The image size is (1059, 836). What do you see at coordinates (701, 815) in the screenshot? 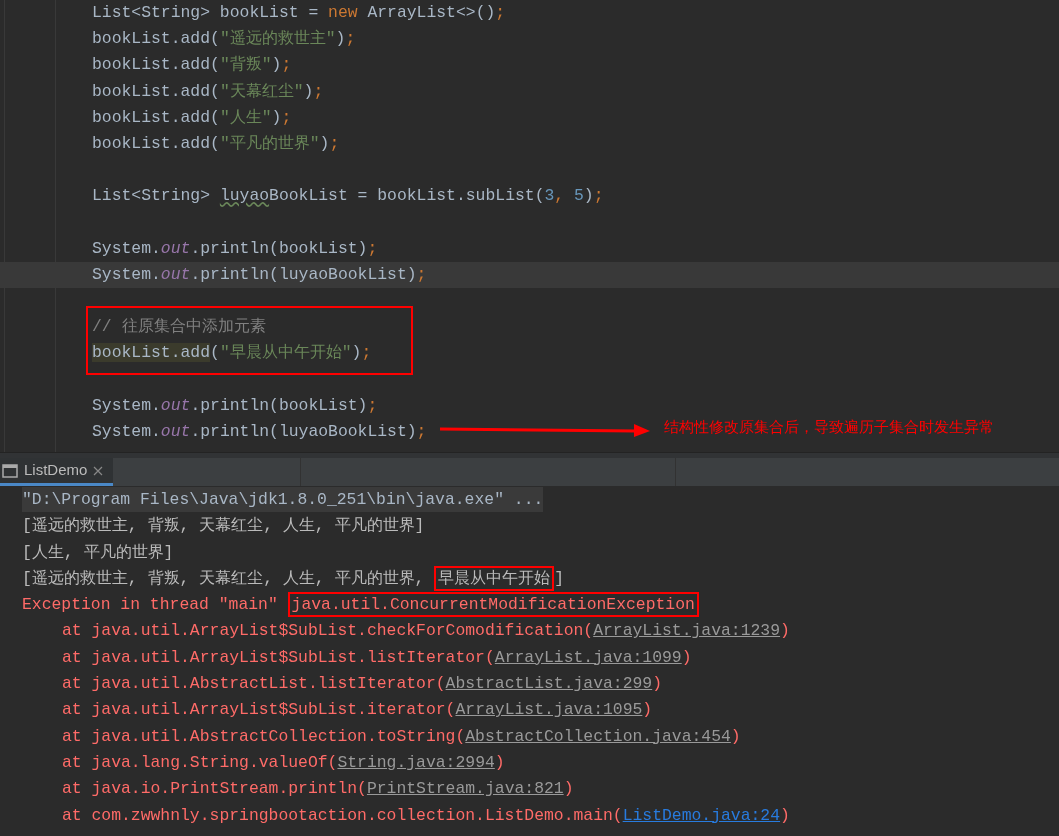
I see `file-link: ListDemo.java:24` at bounding box center [701, 815].